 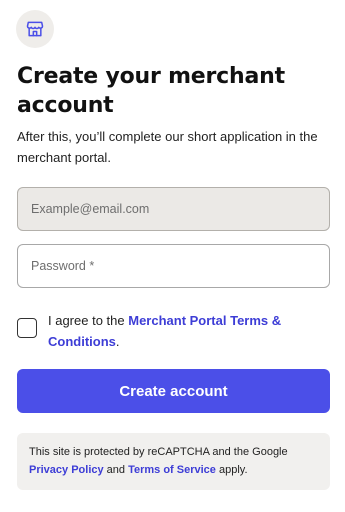 What do you see at coordinates (116, 470) in the screenshot?
I see `recaptcha-middle: and` at bounding box center [116, 470].